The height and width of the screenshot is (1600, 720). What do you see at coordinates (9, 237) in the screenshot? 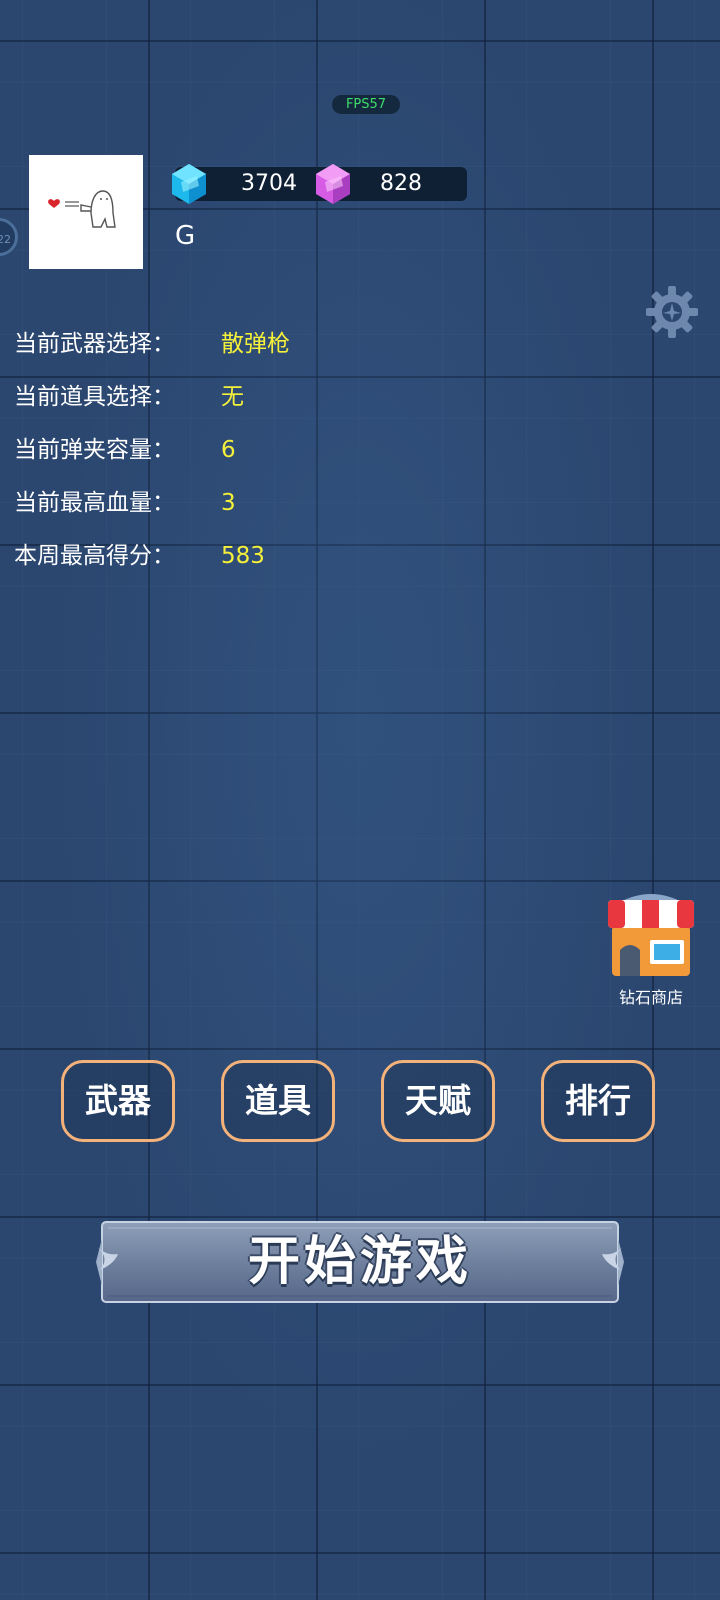
I see `side-level-bubble: 22` at bounding box center [9, 237].